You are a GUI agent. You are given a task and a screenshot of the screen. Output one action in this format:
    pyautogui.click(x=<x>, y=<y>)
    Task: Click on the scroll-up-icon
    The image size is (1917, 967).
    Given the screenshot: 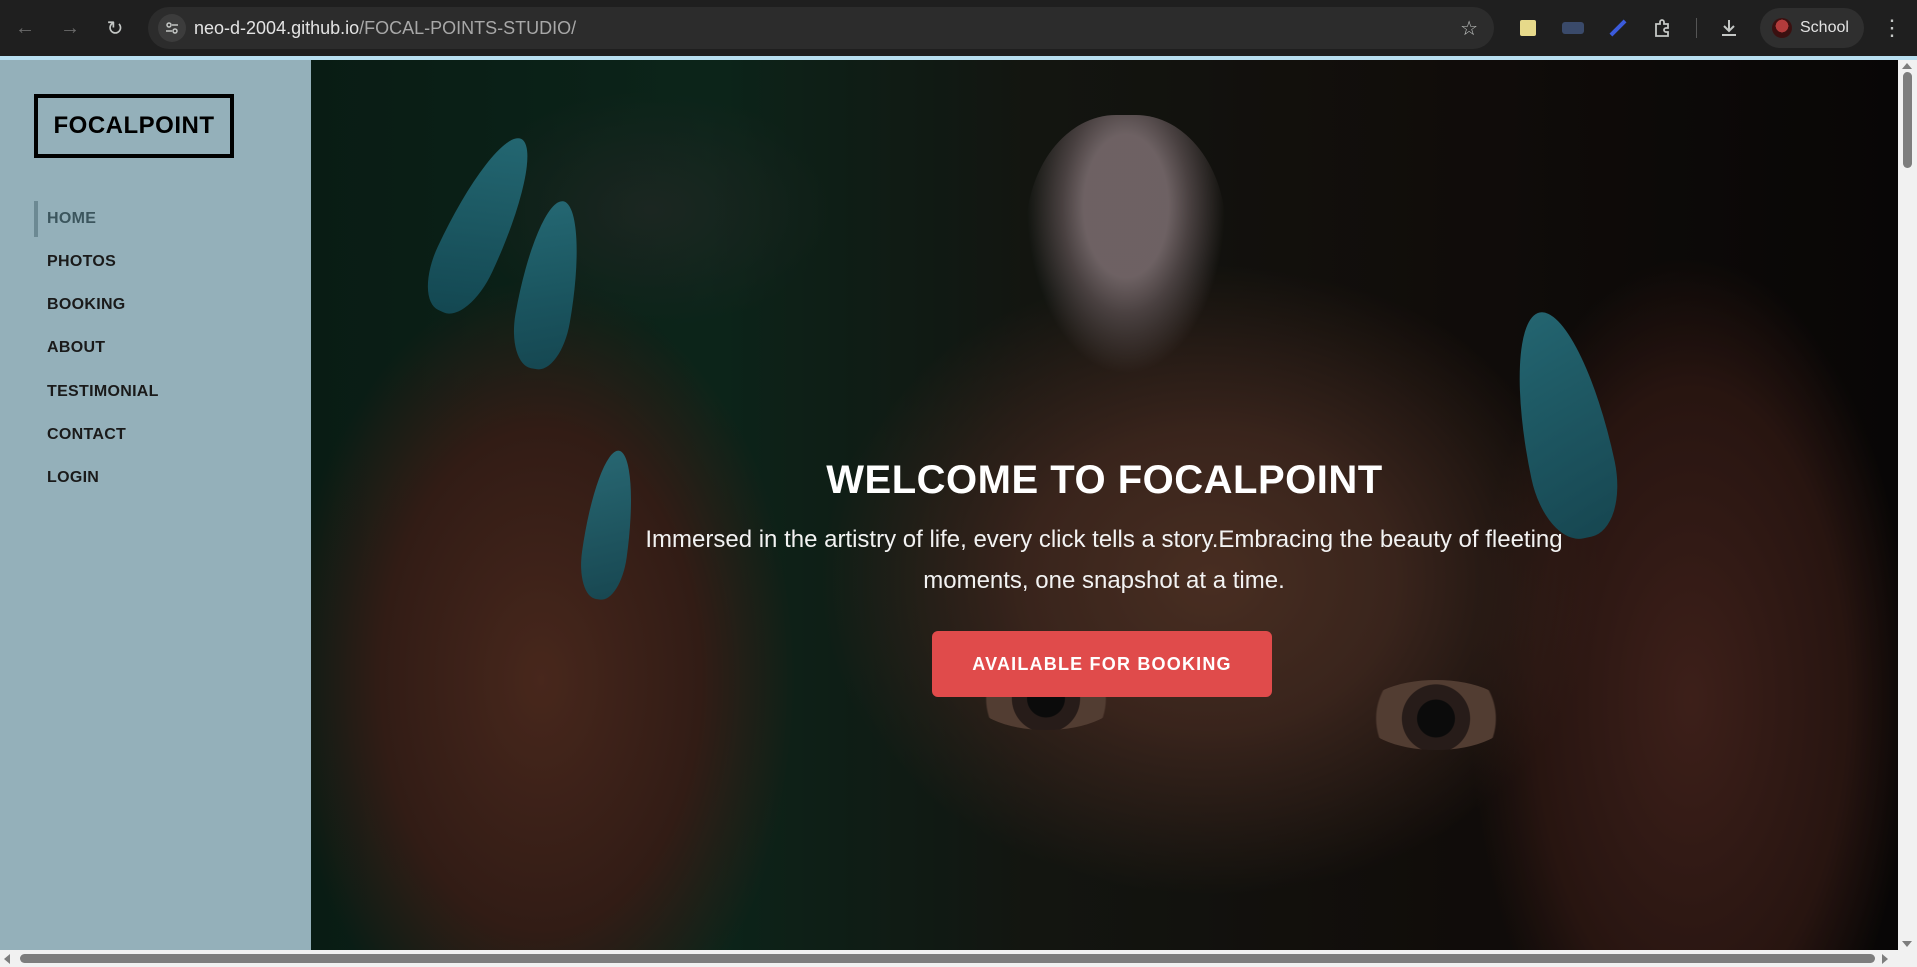 What is the action you would take?
    pyautogui.click(x=1907, y=66)
    